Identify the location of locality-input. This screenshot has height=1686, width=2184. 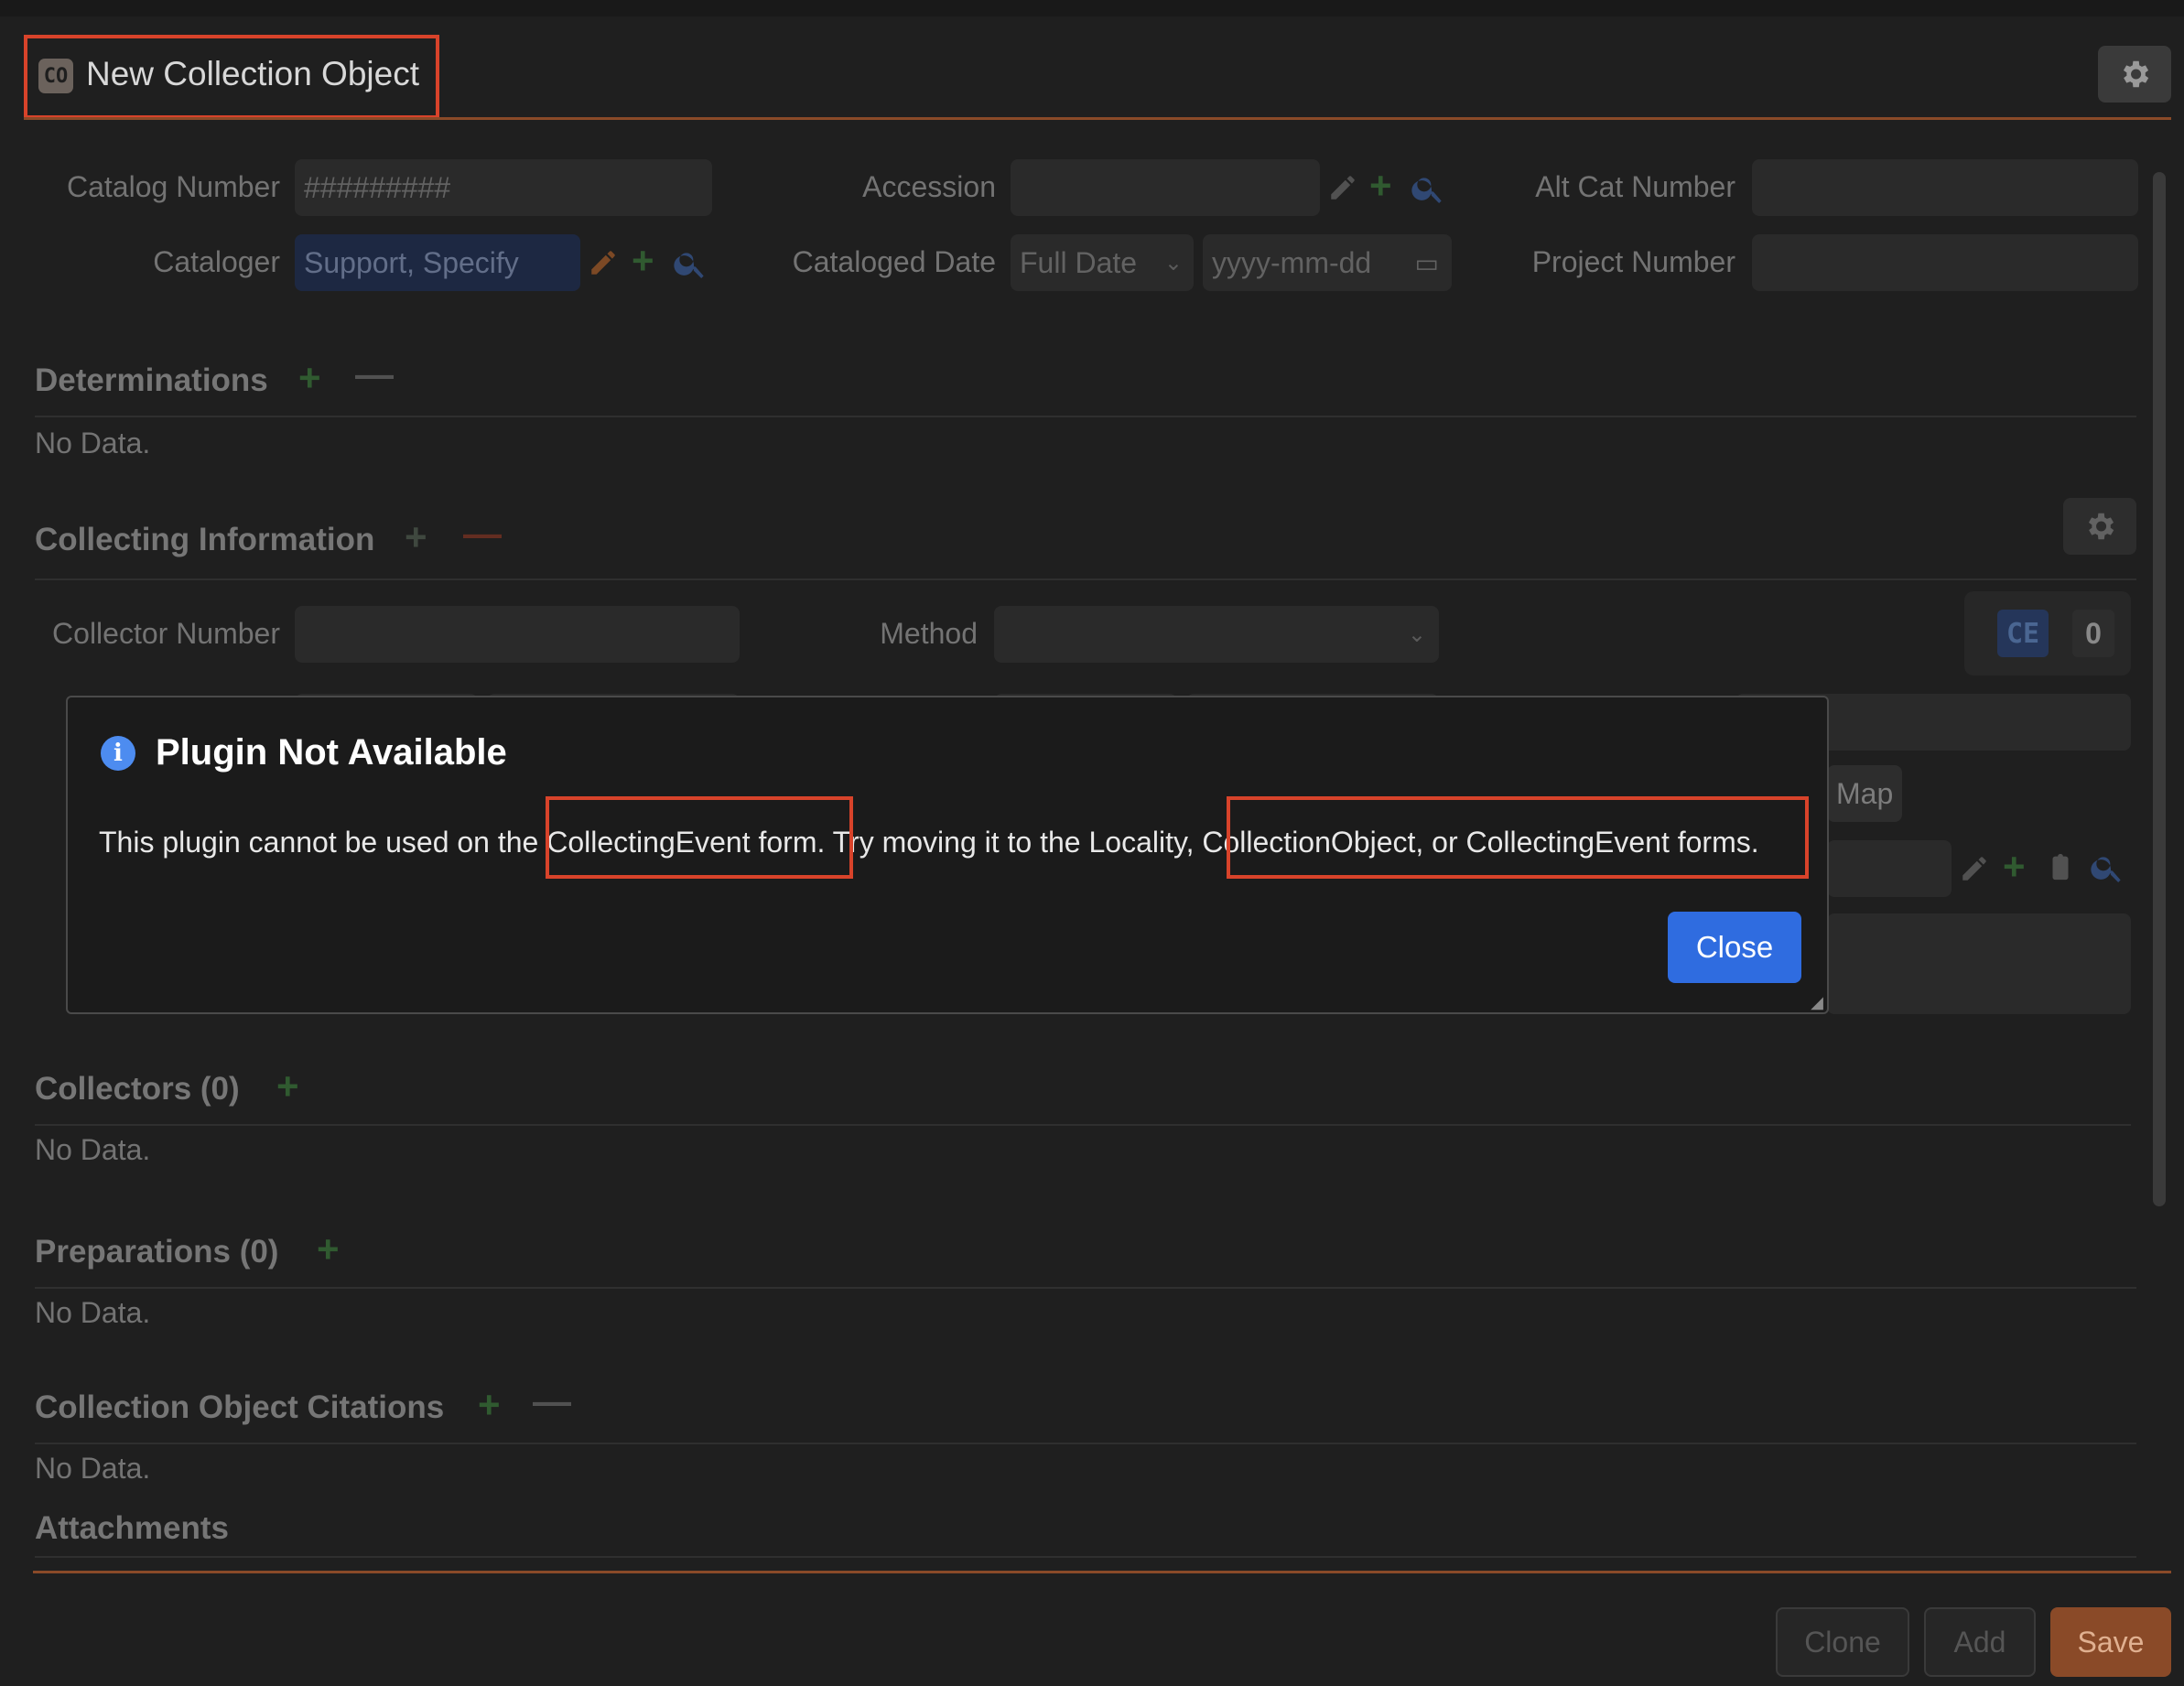
(1889, 868).